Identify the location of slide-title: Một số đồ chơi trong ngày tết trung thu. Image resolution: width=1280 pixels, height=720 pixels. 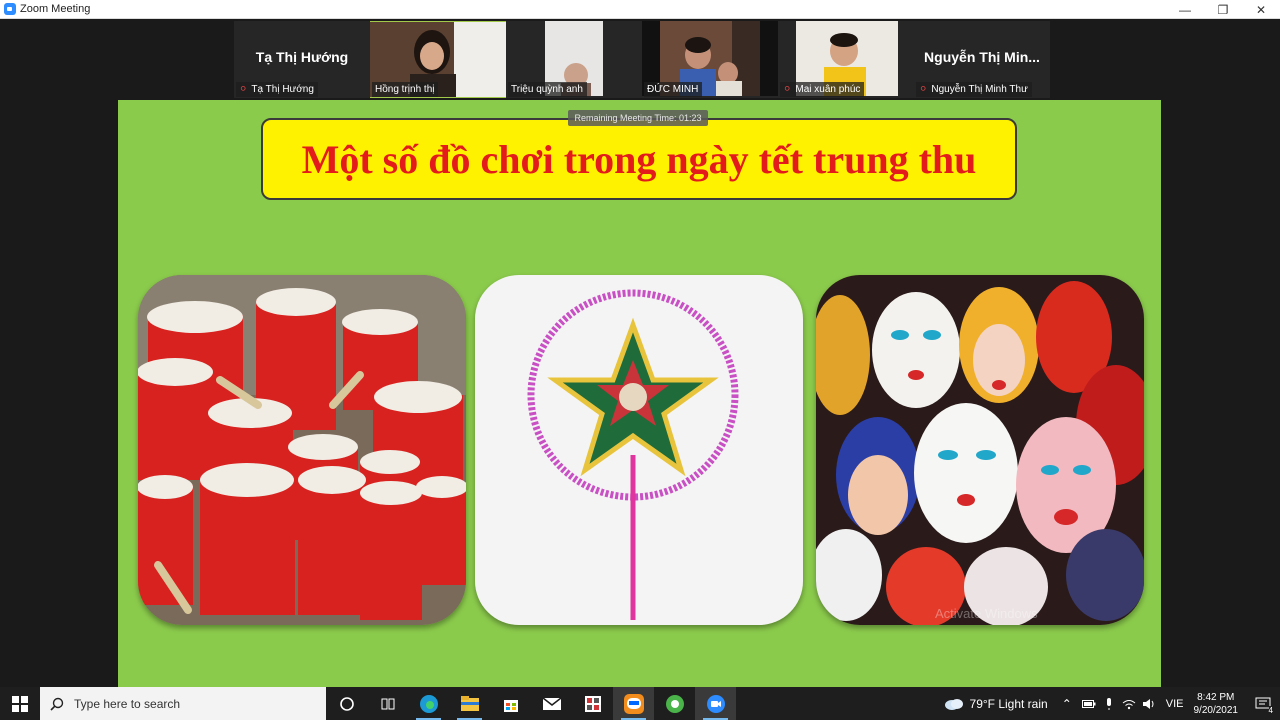
(639, 159).